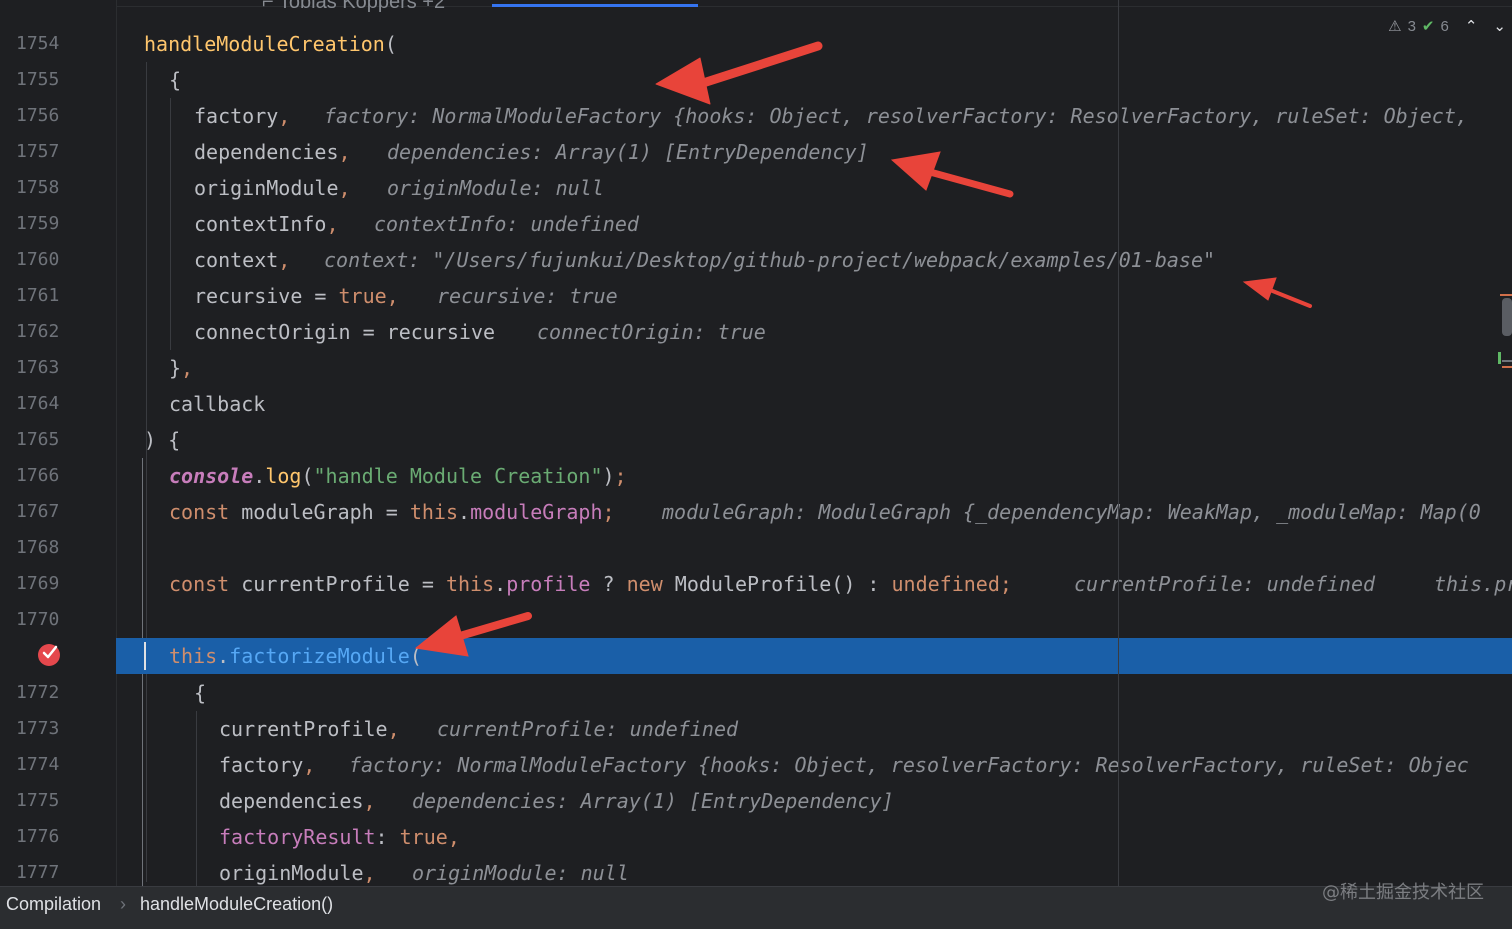 This screenshot has width=1512, height=929. I want to click on paren: ), so click(608, 476).